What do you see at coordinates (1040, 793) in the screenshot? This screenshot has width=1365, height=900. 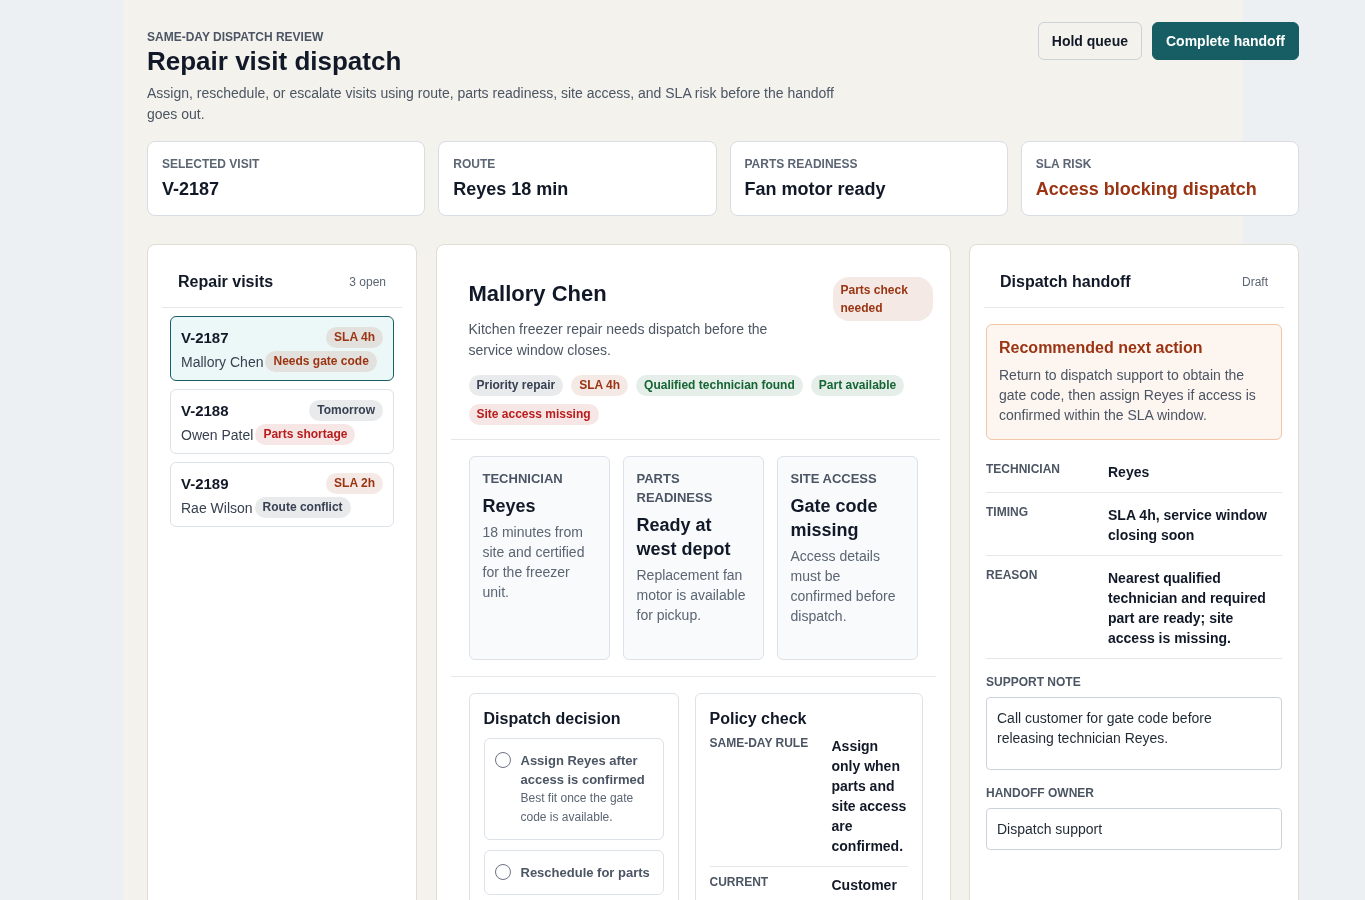 I see `field-label: HANDOFF OWNER` at bounding box center [1040, 793].